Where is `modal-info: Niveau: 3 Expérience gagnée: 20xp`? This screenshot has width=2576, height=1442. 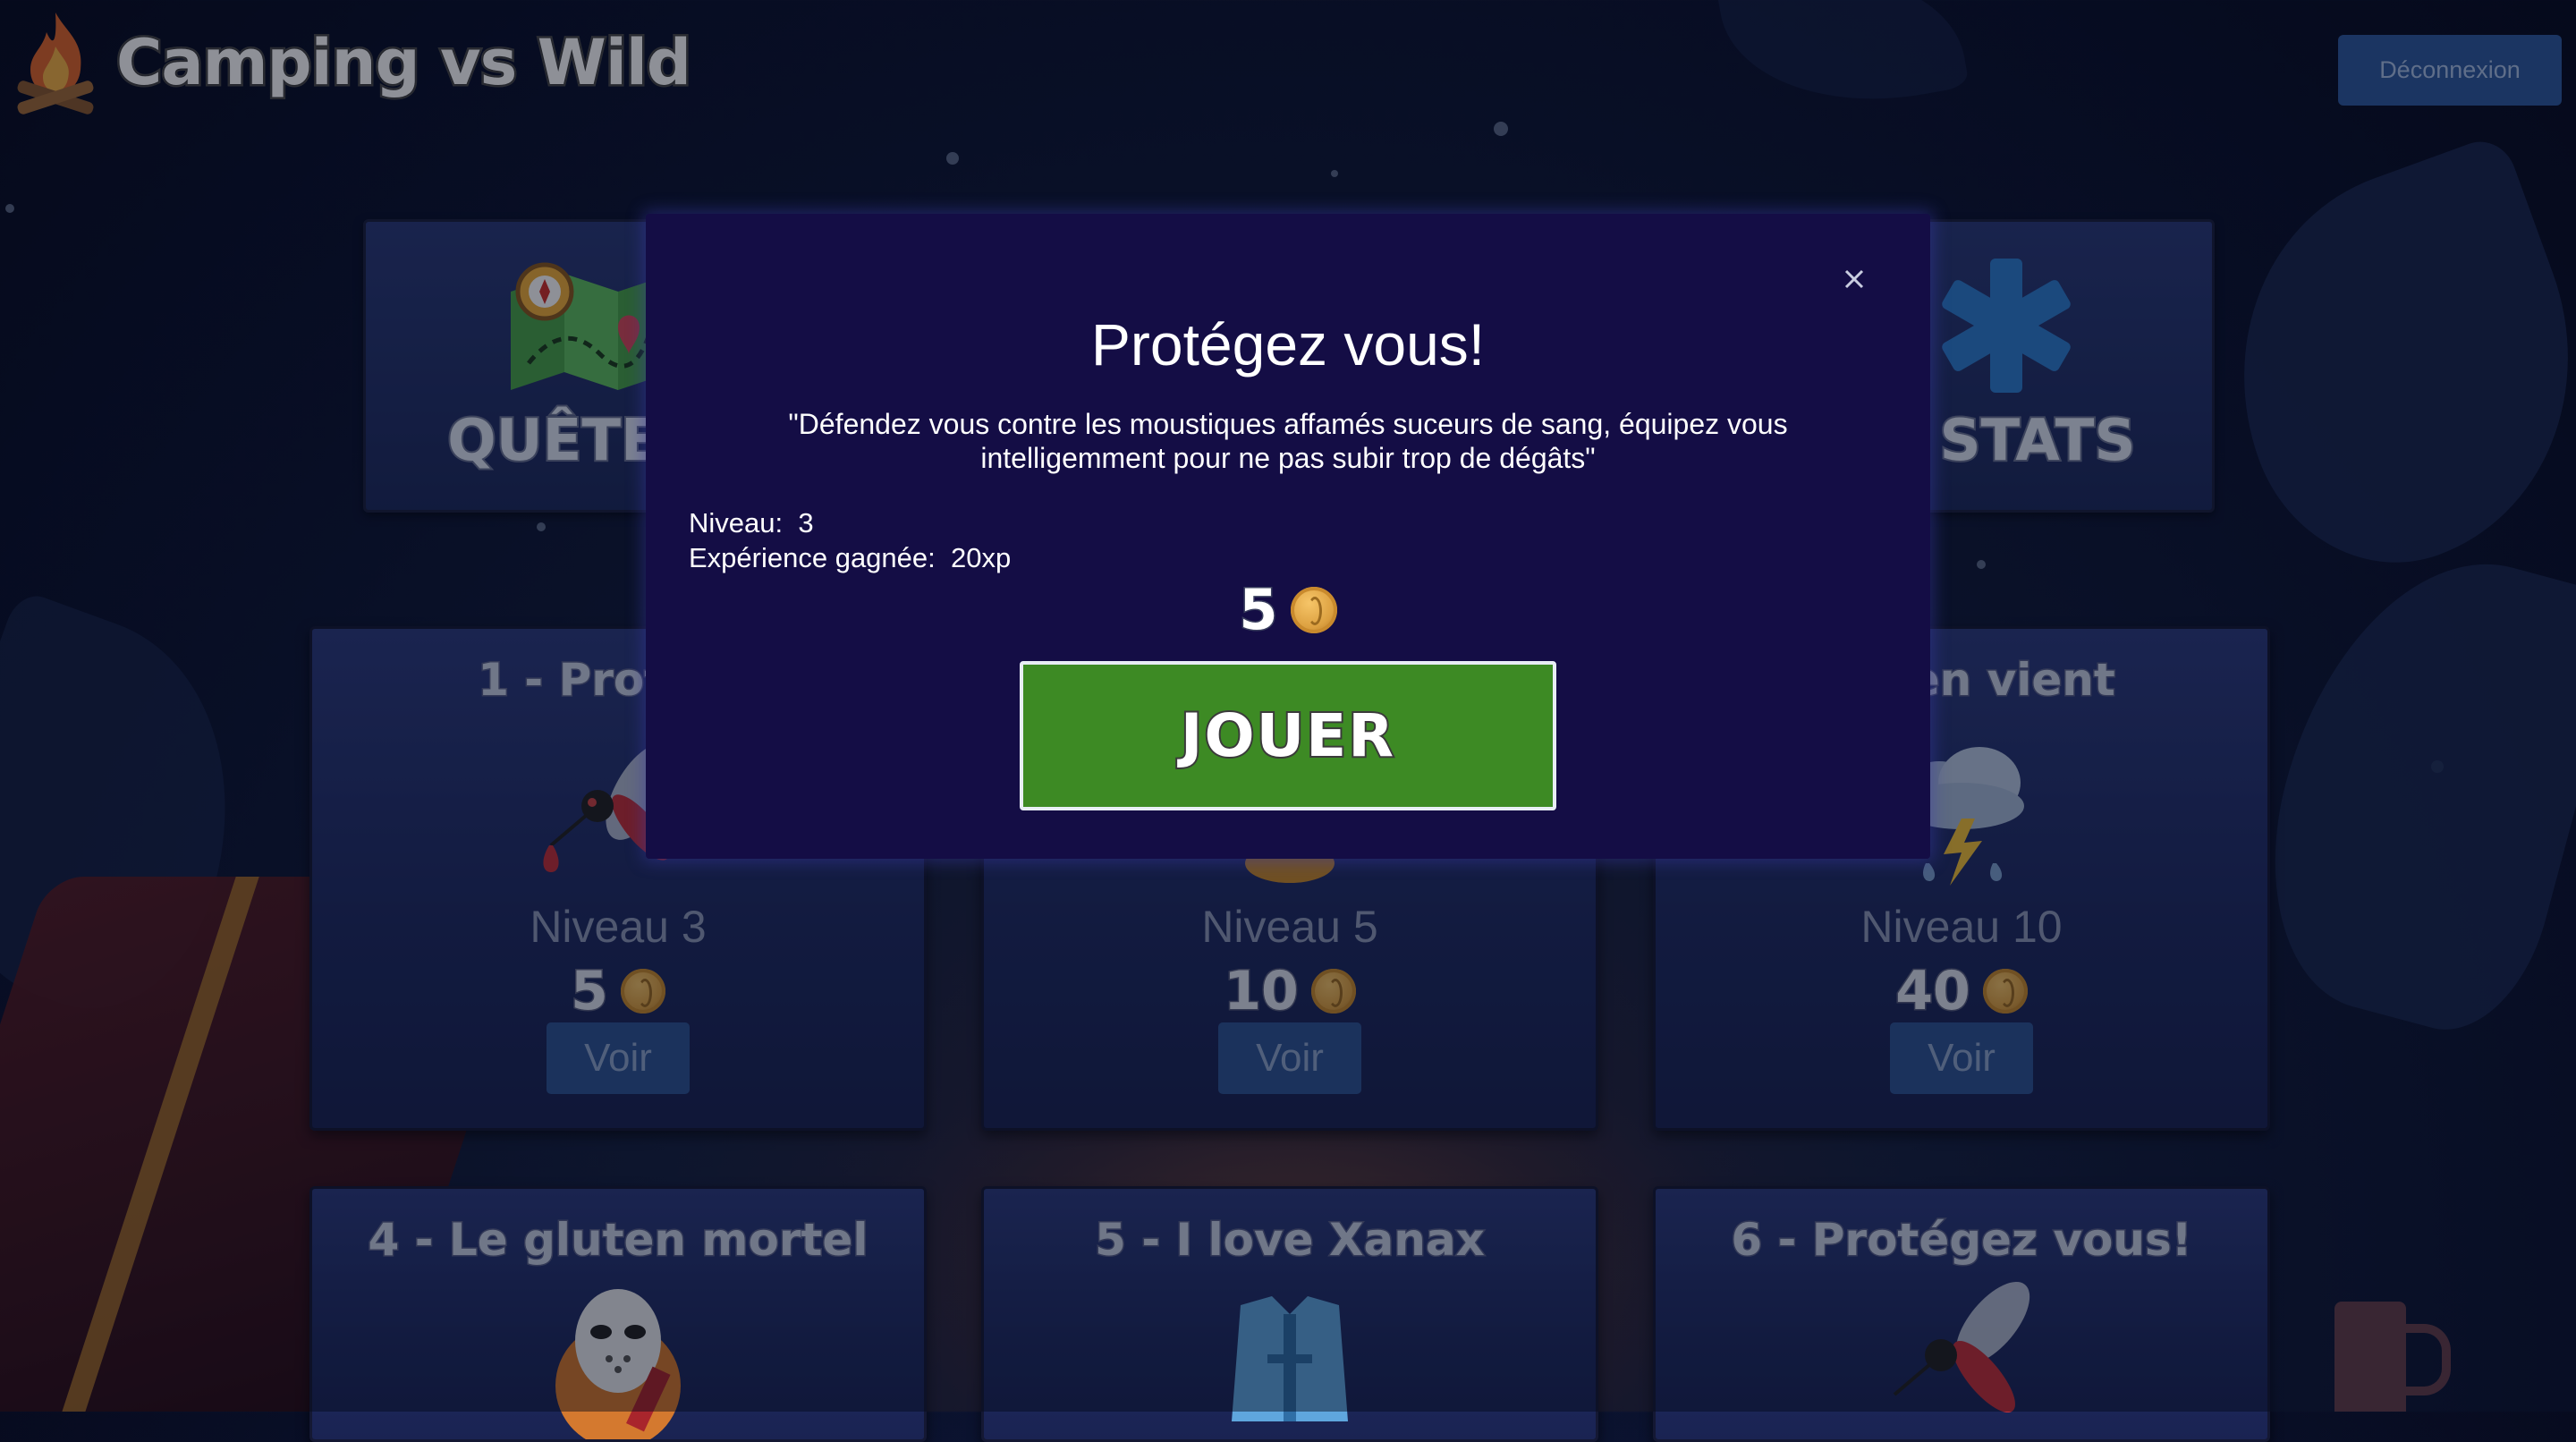
modal-info: Niveau: 3 Expérience gagnée: 20xp is located at coordinates (850, 540).